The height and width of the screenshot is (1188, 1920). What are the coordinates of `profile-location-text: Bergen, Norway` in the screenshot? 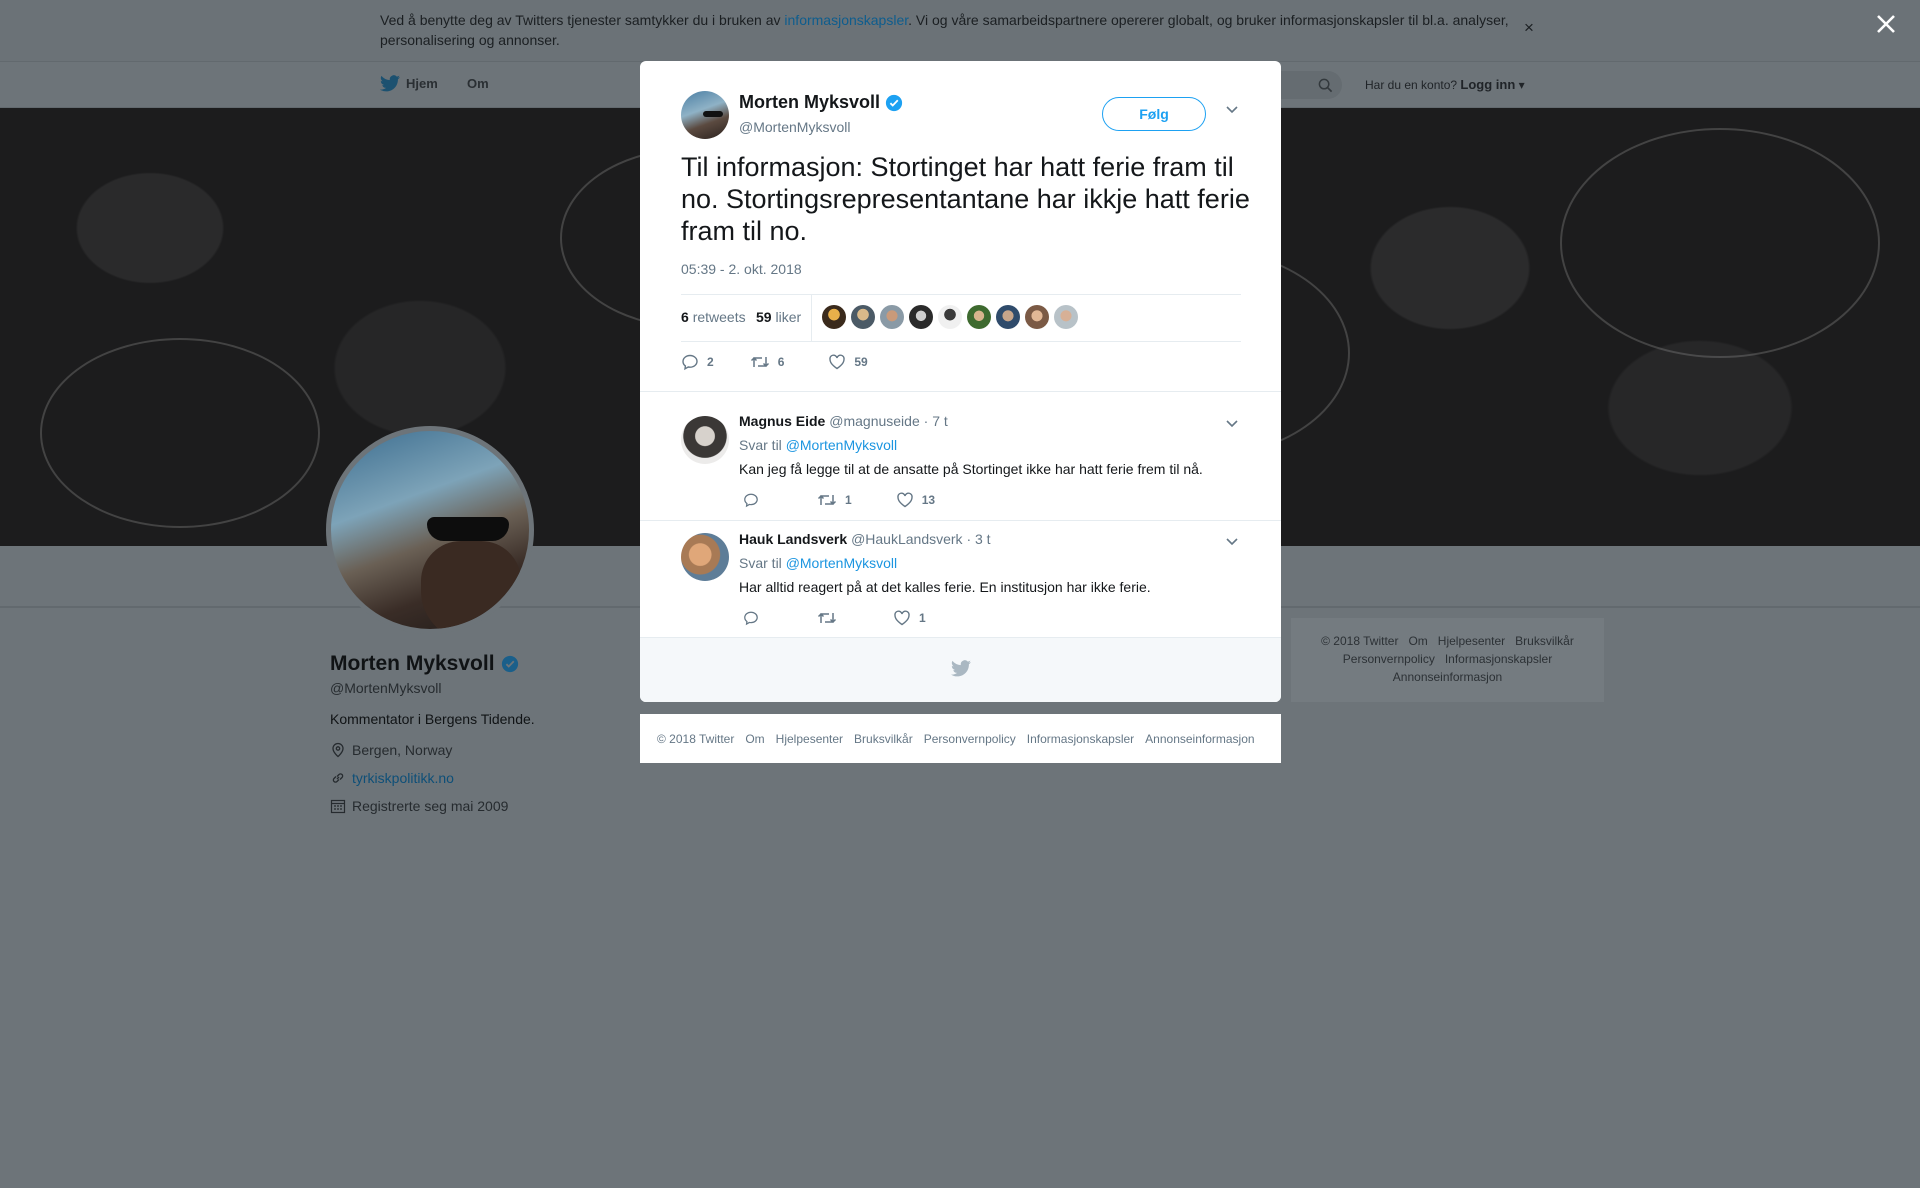 It's located at (402, 750).